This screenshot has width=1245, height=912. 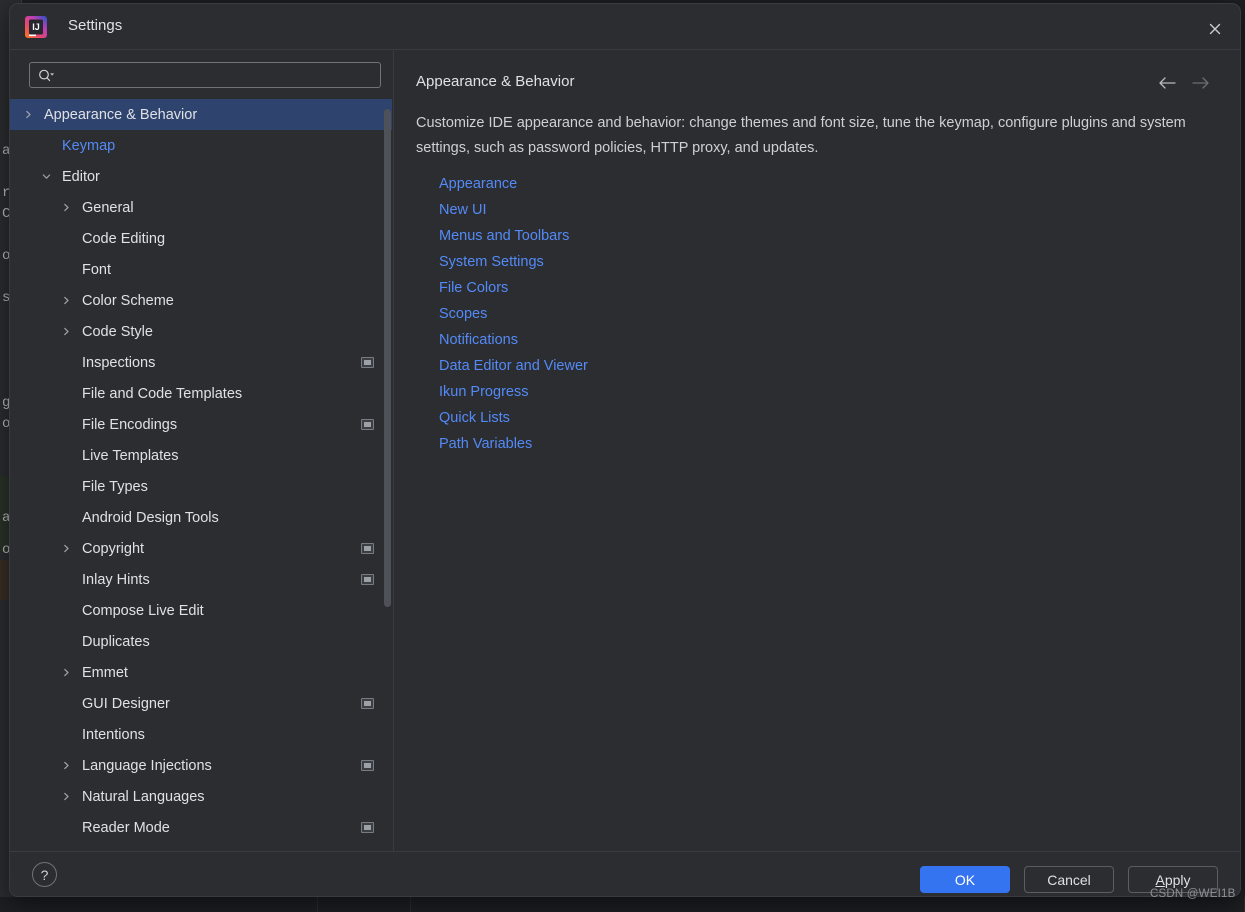 I want to click on tree-item-code-editing: Code Editing, so click(x=201, y=238).